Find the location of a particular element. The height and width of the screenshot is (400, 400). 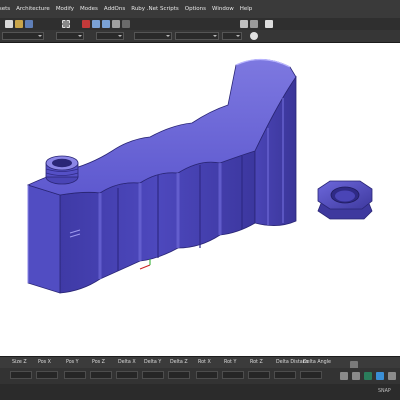

rot-y-field is located at coordinates (233, 375).